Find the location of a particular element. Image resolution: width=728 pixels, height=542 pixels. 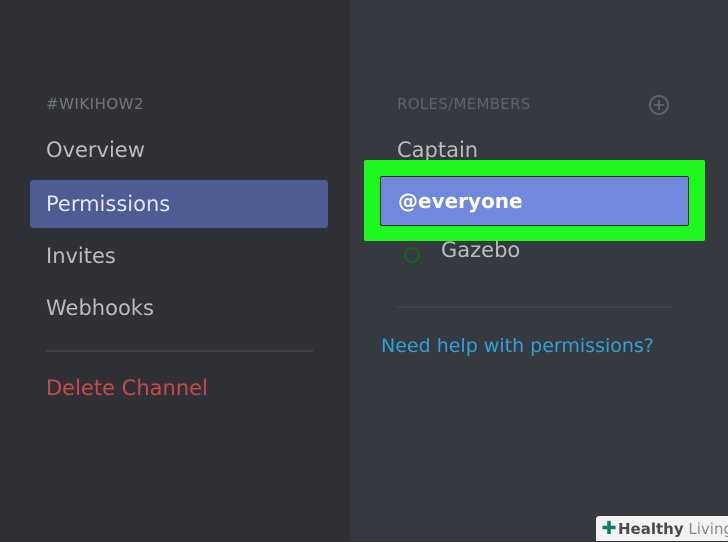

sidebar-item-permissions: Permissions is located at coordinates (179, 204).